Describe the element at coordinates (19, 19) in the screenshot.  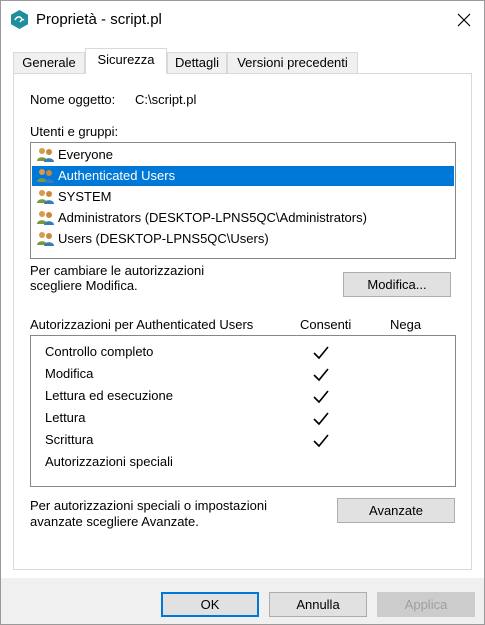
I see `script-file-icon` at that location.